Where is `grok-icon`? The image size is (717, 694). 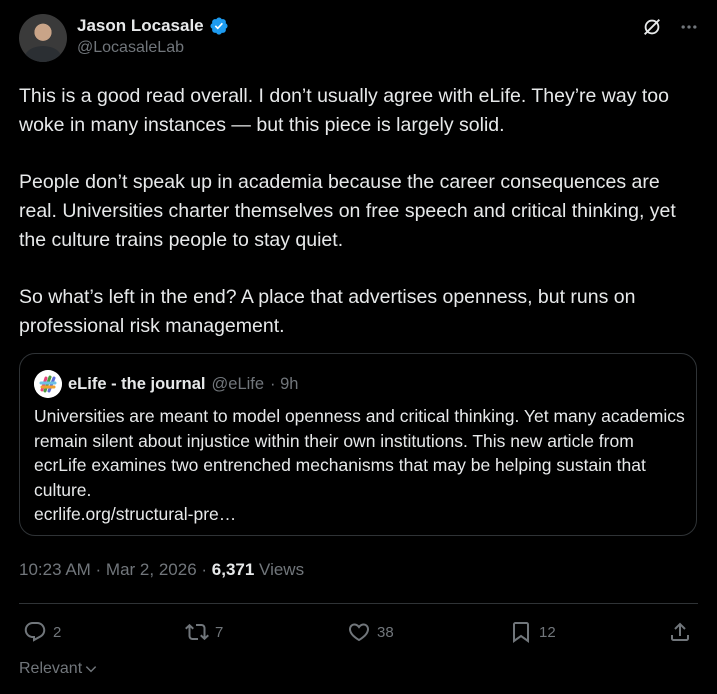 grok-icon is located at coordinates (652, 27).